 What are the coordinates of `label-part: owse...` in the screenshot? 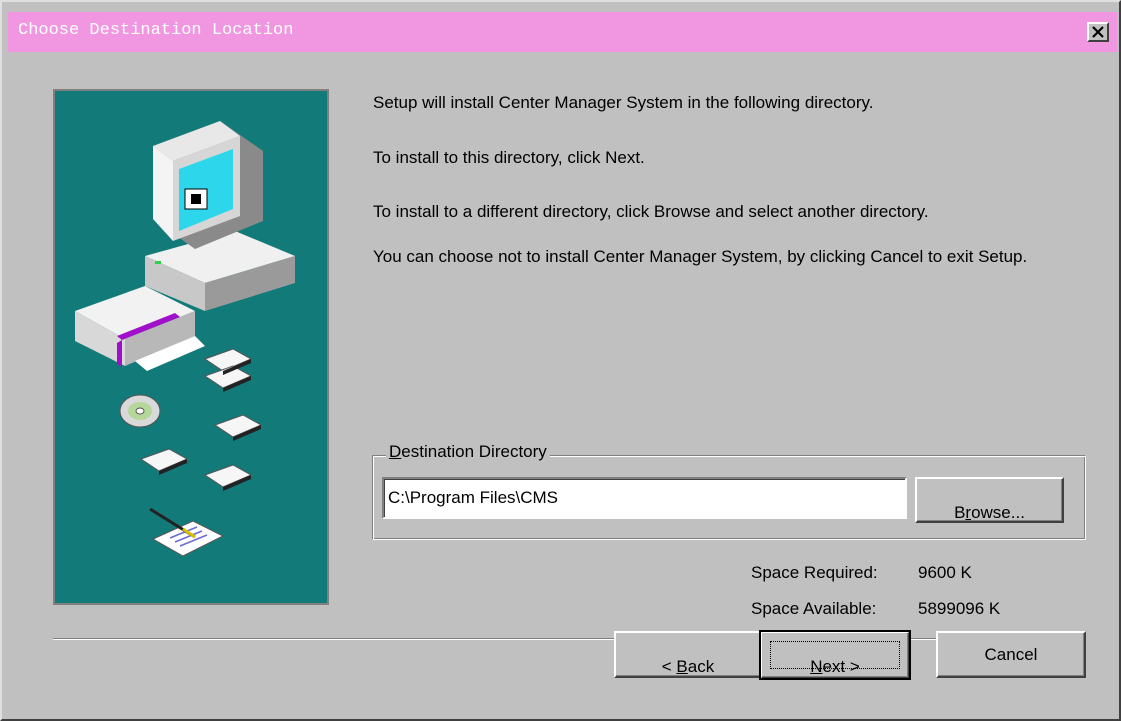 It's located at (998, 512).